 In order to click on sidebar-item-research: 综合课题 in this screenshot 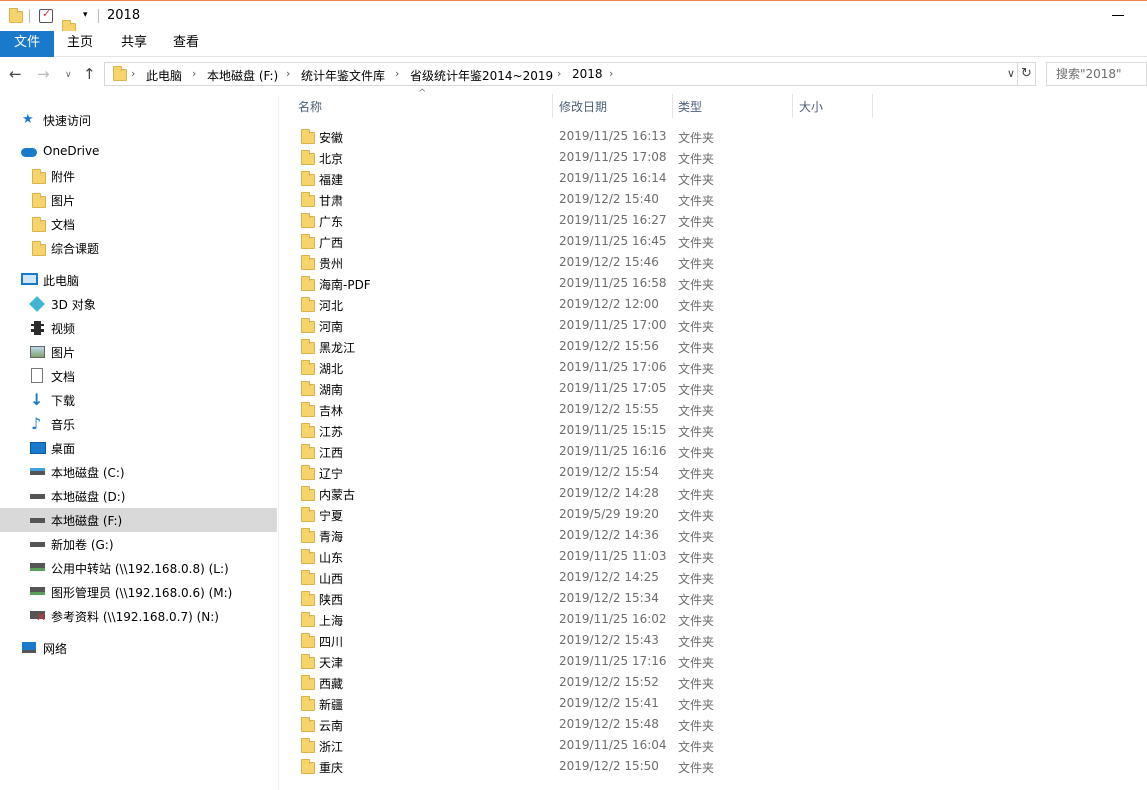, I will do `click(138, 248)`.